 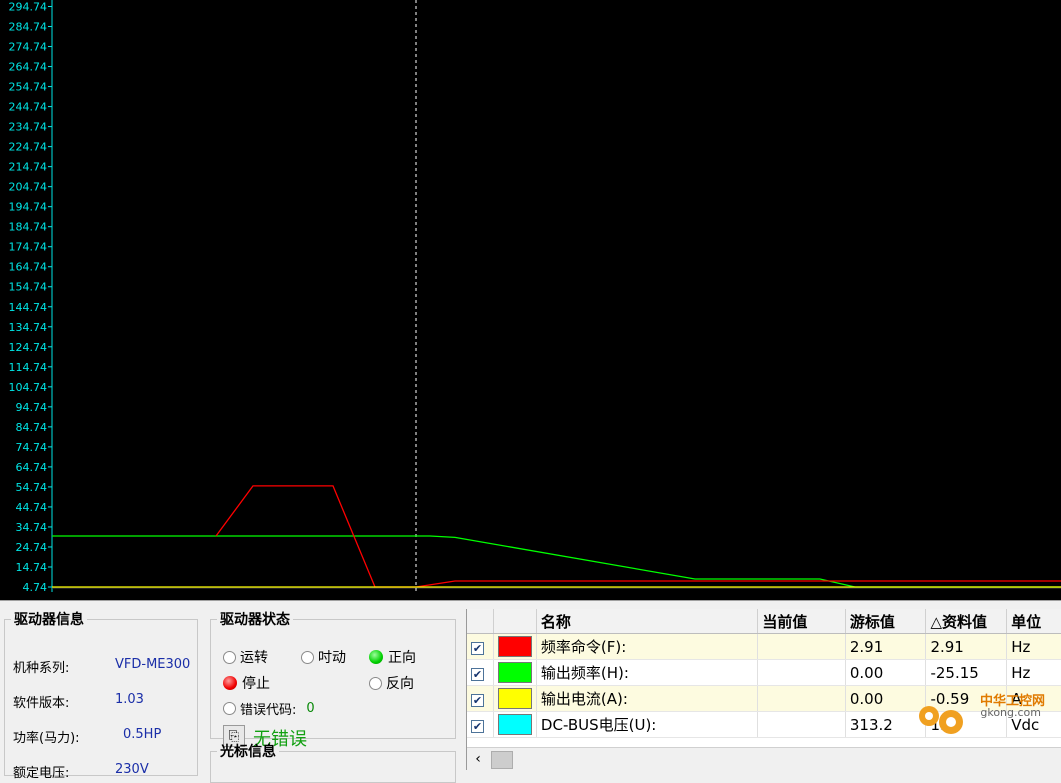 I want to click on channel-name: DC-BUS电压(U):, so click(x=647, y=724).